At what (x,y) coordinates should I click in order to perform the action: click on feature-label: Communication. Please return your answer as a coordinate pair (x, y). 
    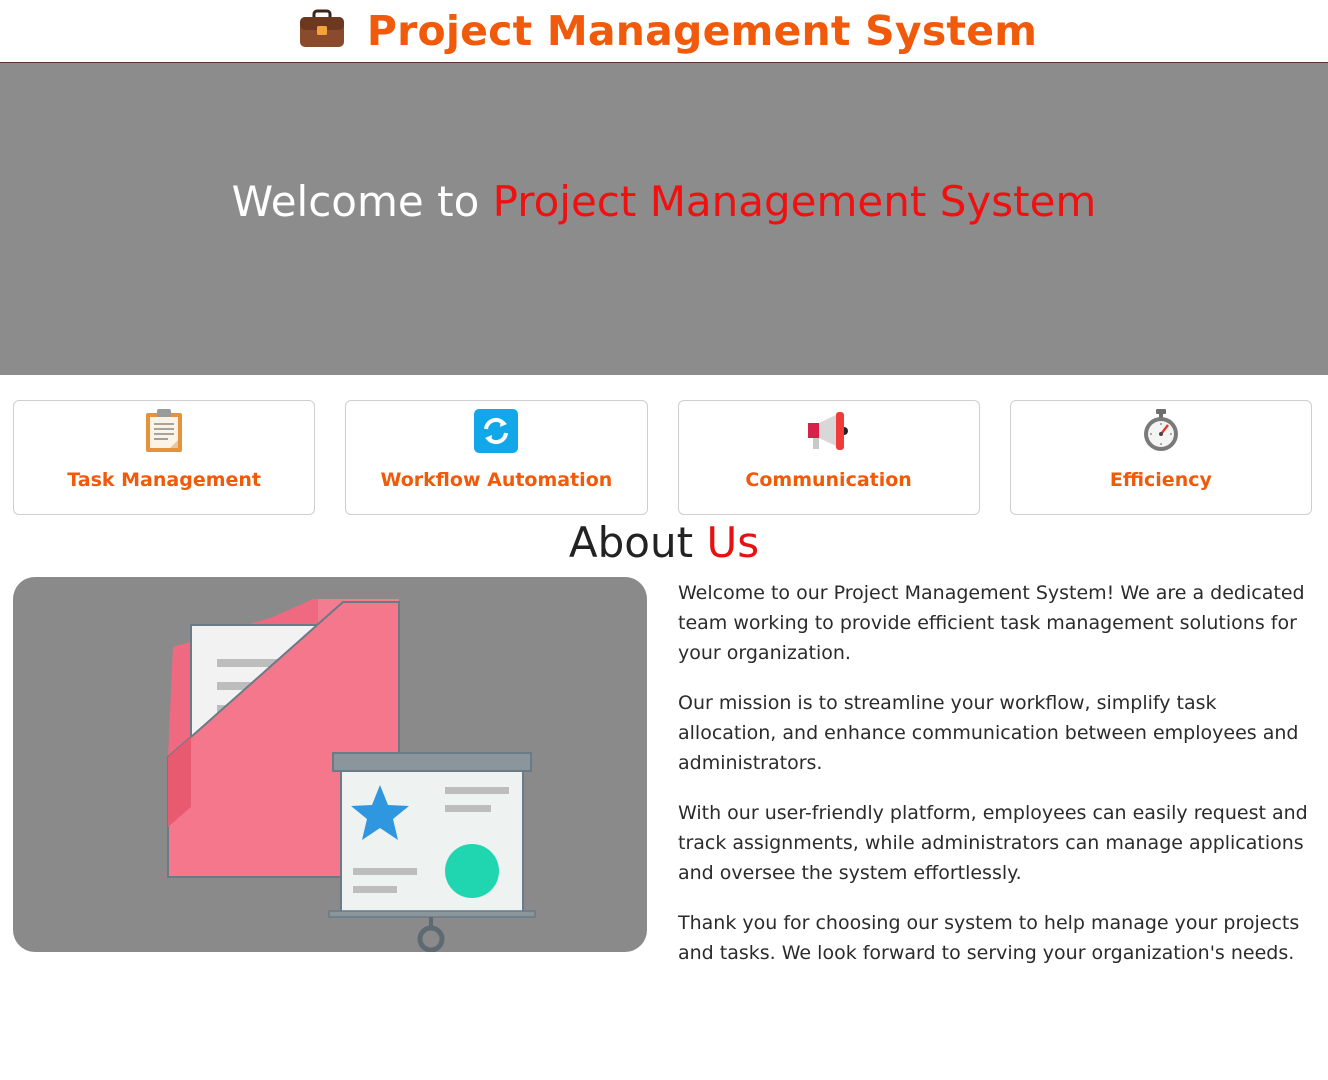
    Looking at the image, I should click on (828, 480).